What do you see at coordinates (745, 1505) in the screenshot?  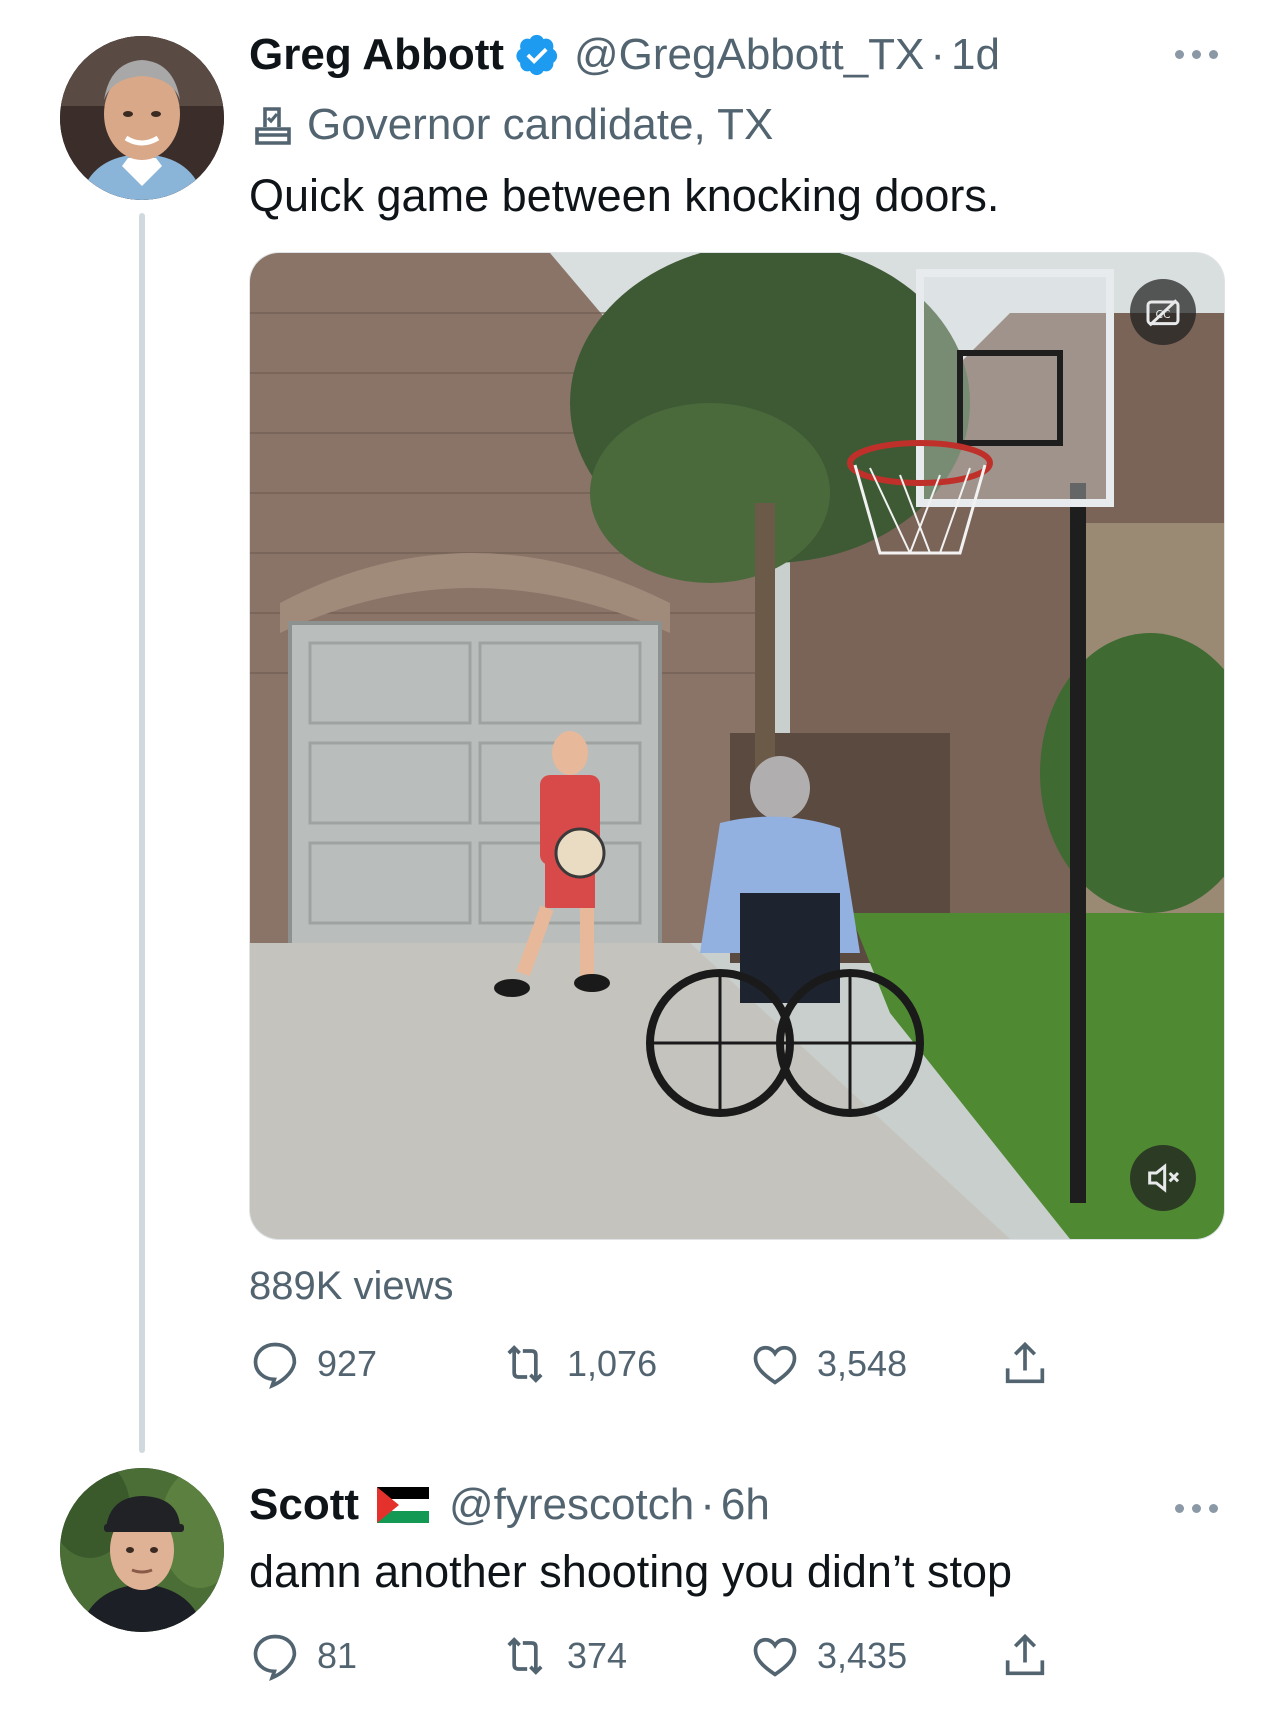 I see `timestamp: 6h` at bounding box center [745, 1505].